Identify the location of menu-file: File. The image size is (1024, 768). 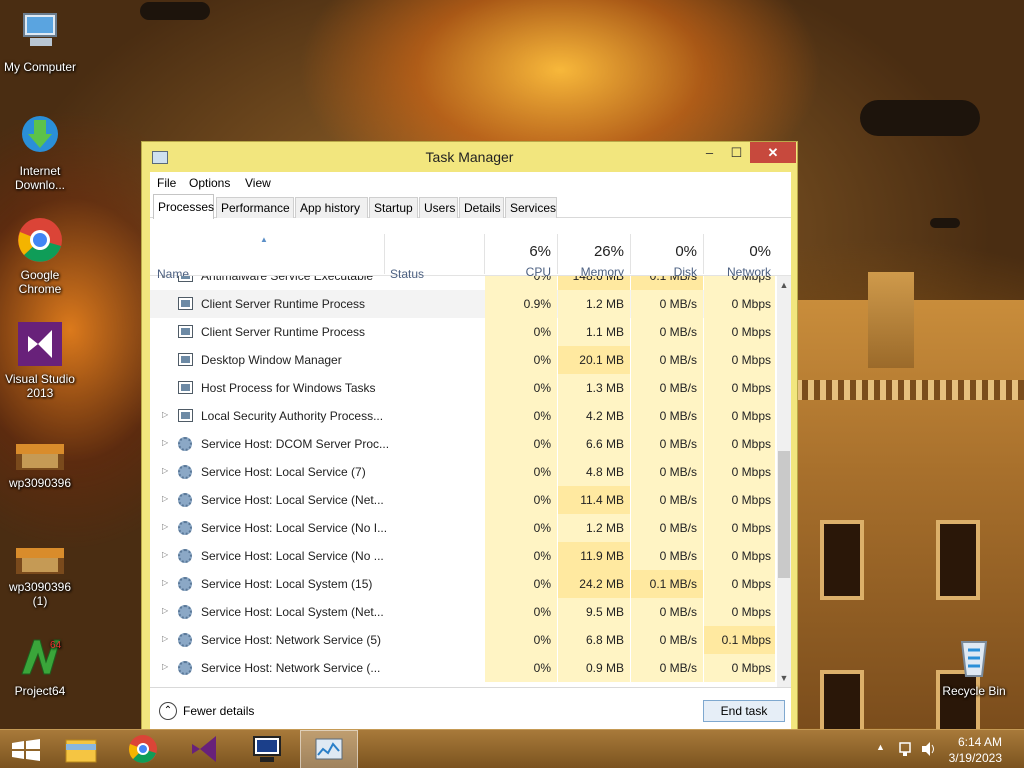
(166, 183).